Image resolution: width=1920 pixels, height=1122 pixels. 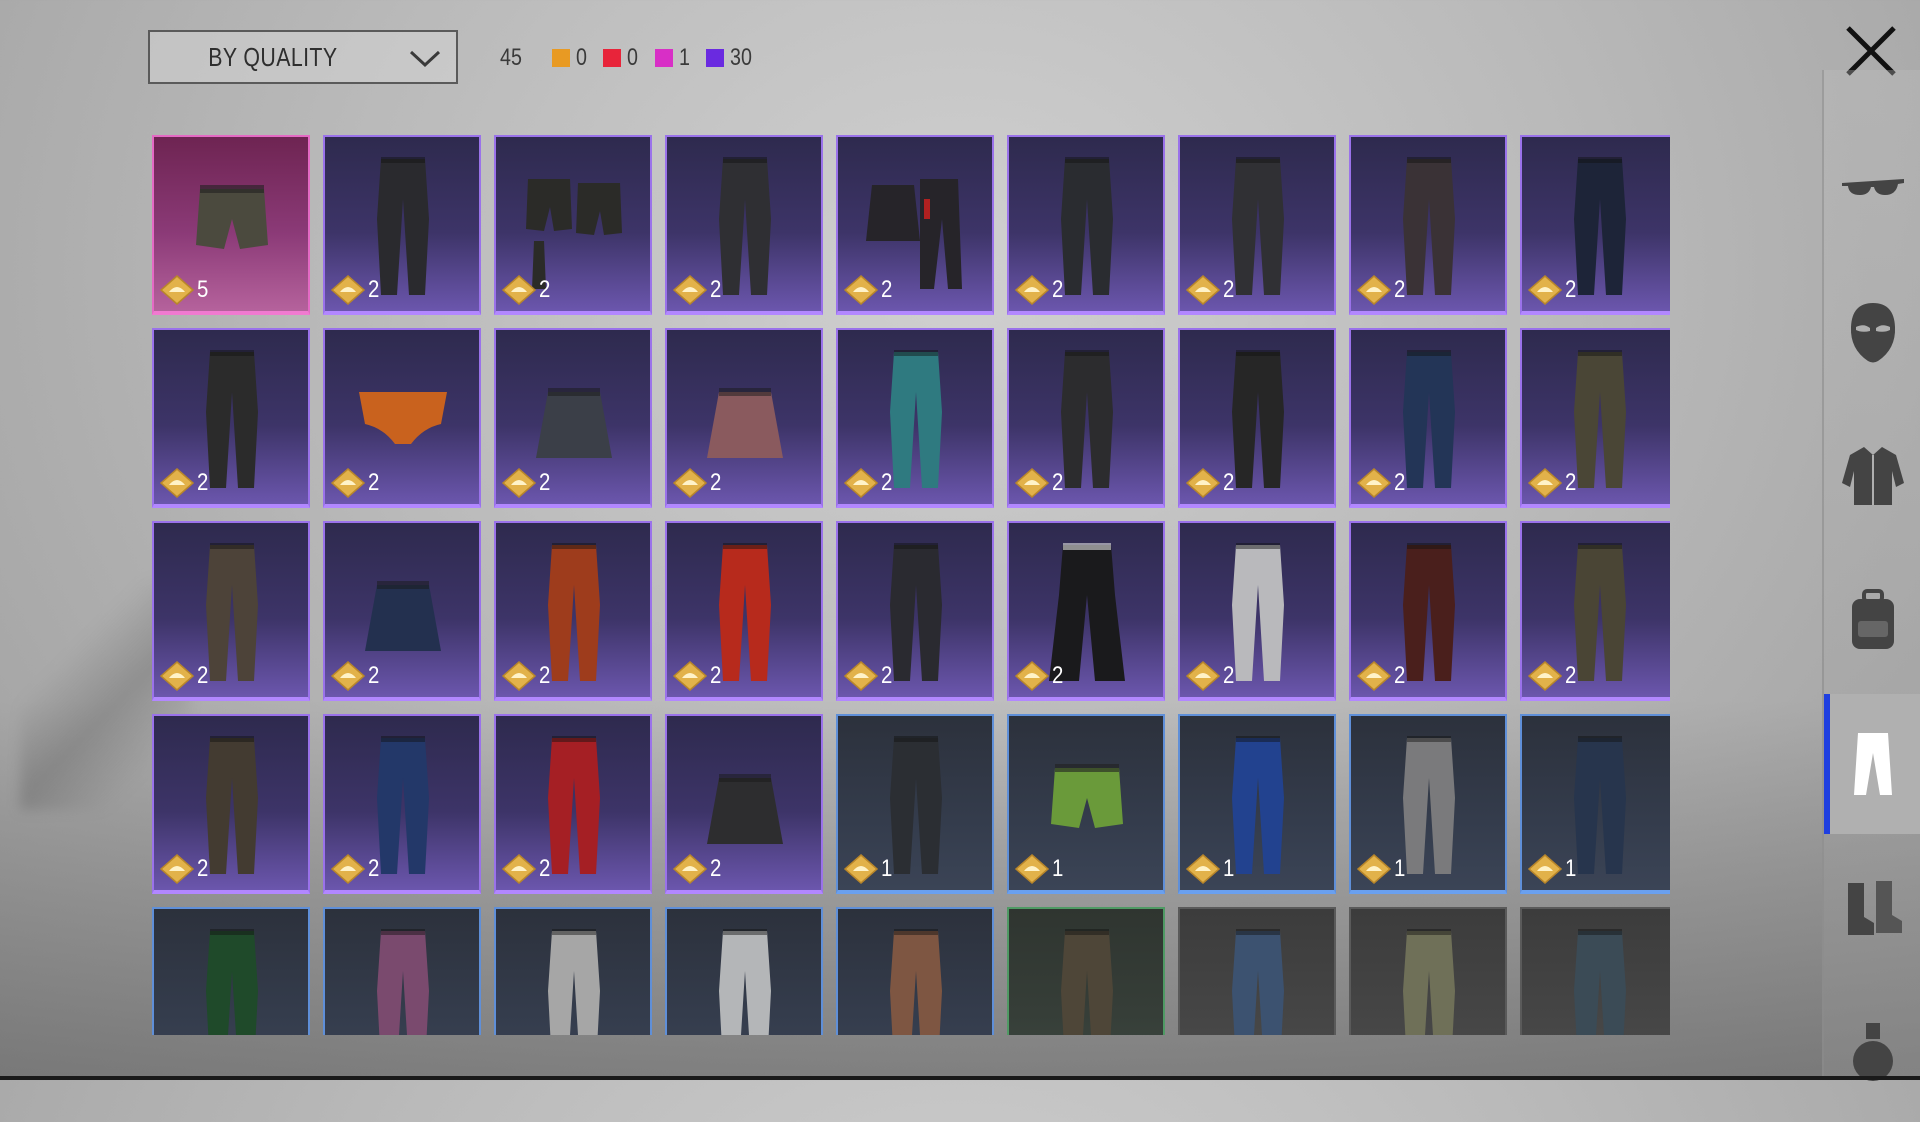 I want to click on quality-count-red: 0, so click(x=621, y=58).